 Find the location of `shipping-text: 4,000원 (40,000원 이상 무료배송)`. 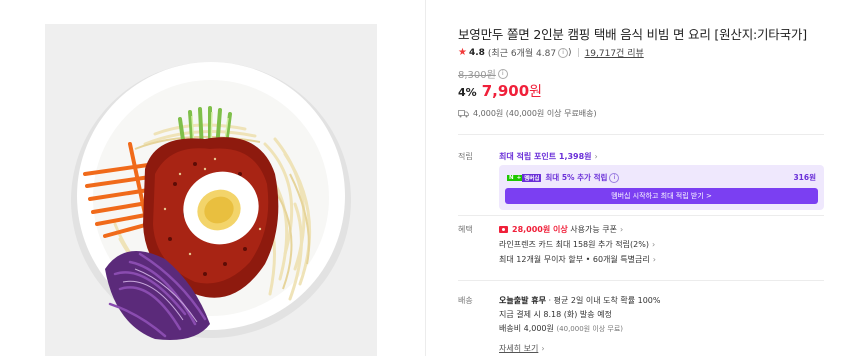

shipping-text: 4,000원 (40,000원 이상 무료배송) is located at coordinates (535, 113).